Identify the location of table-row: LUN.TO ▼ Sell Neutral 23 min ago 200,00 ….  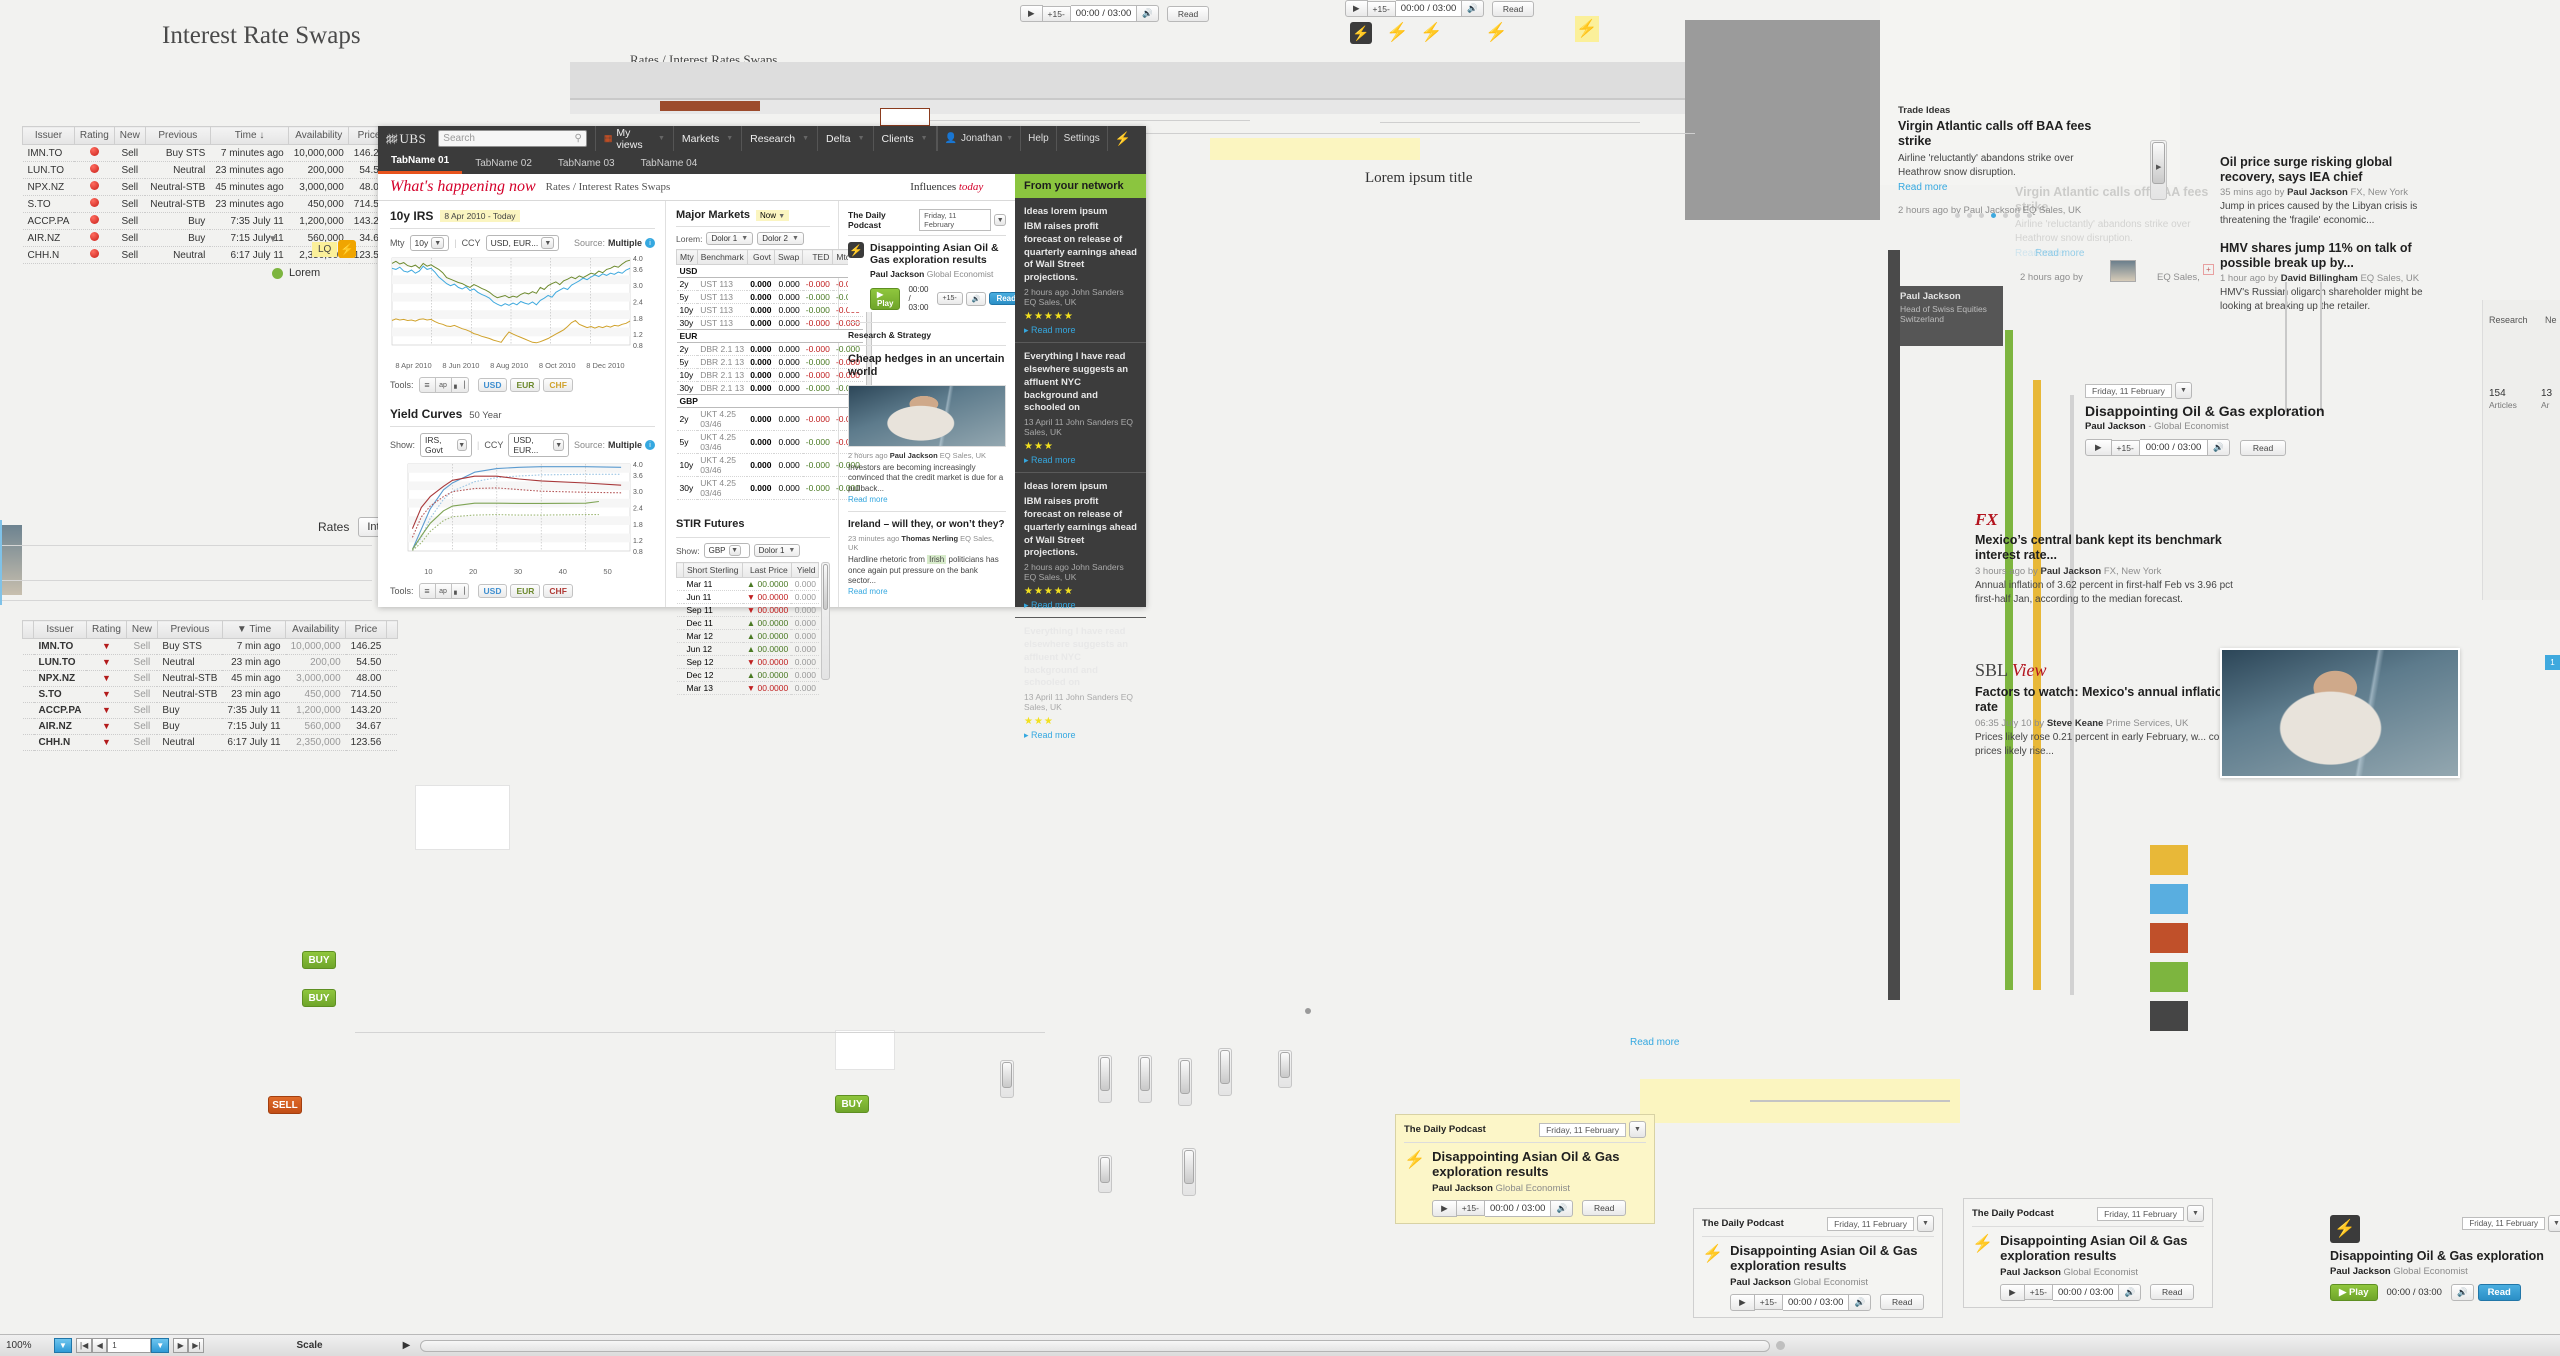
(210, 662).